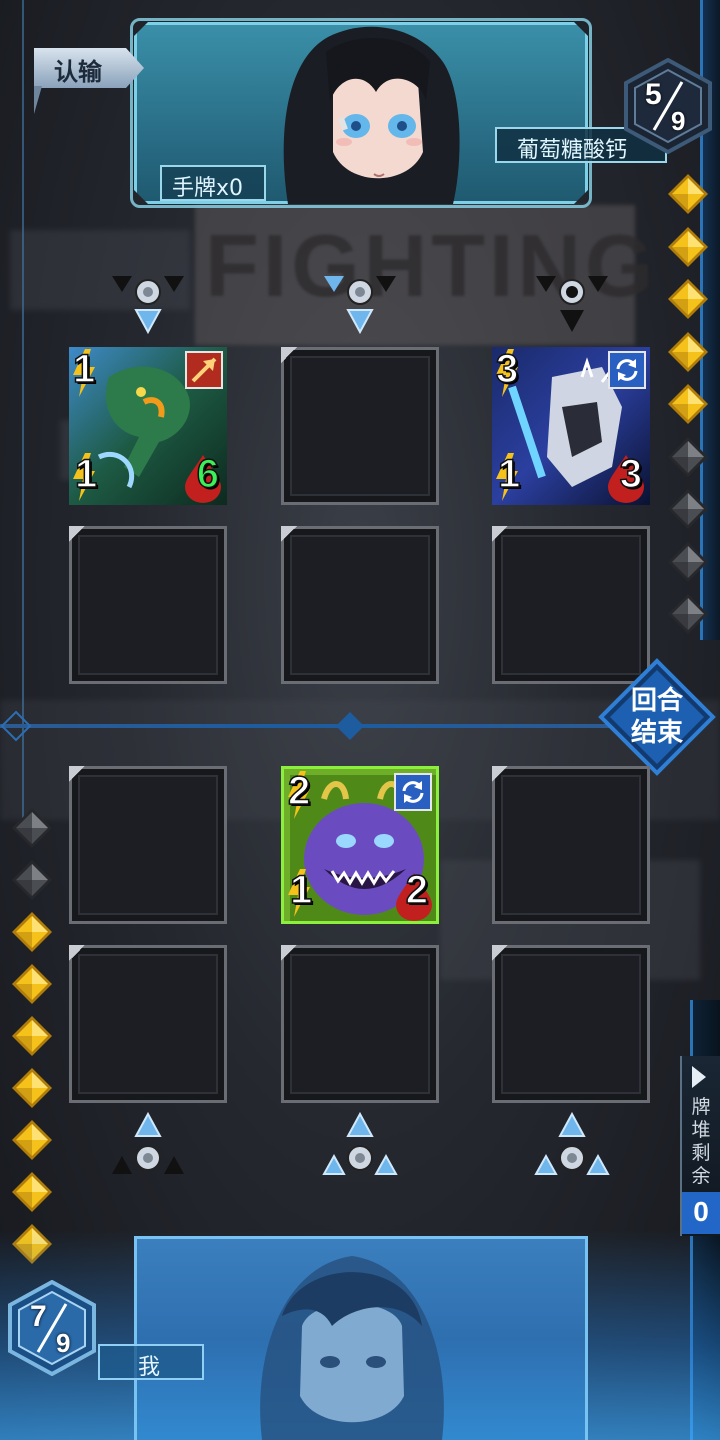 The image size is (720, 1440). I want to click on card-cost: 3, so click(507, 369).